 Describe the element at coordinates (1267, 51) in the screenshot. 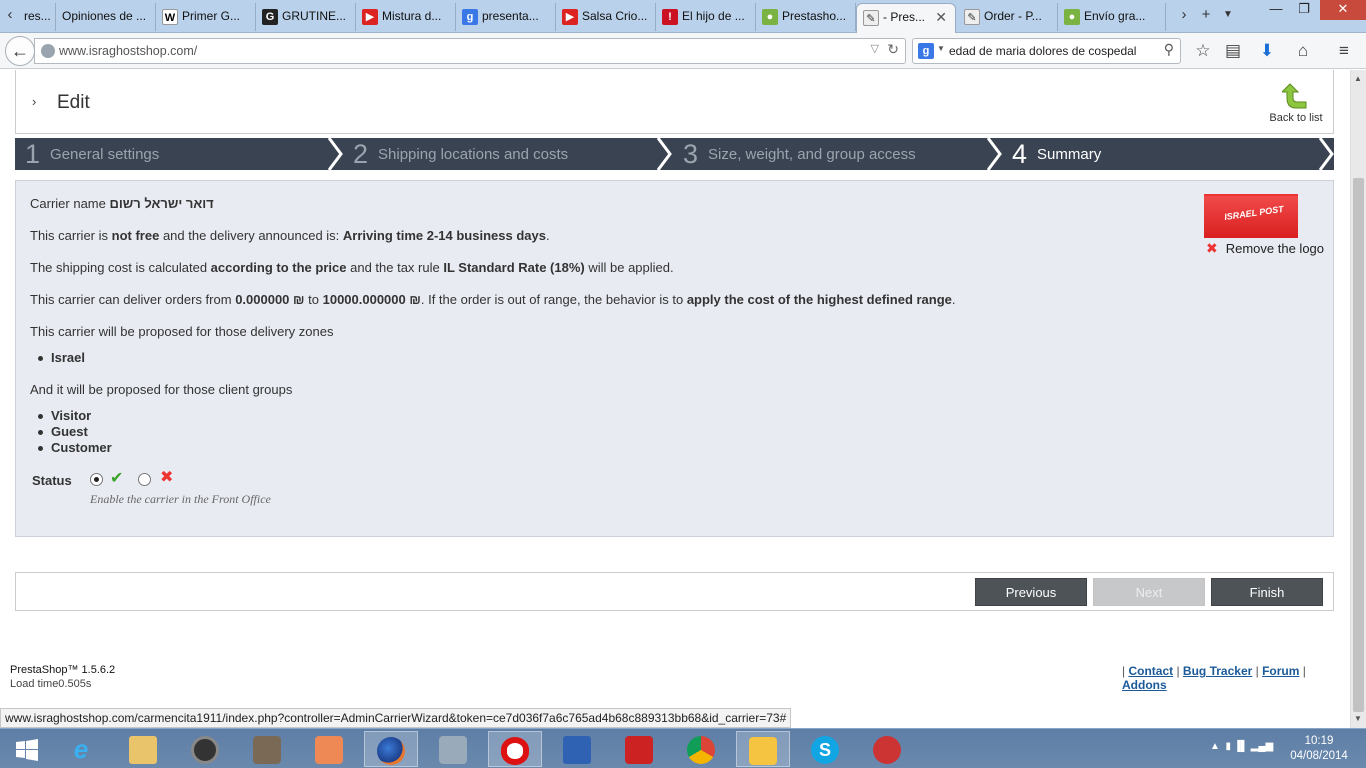

I see `downloads-icon: ⬇` at that location.